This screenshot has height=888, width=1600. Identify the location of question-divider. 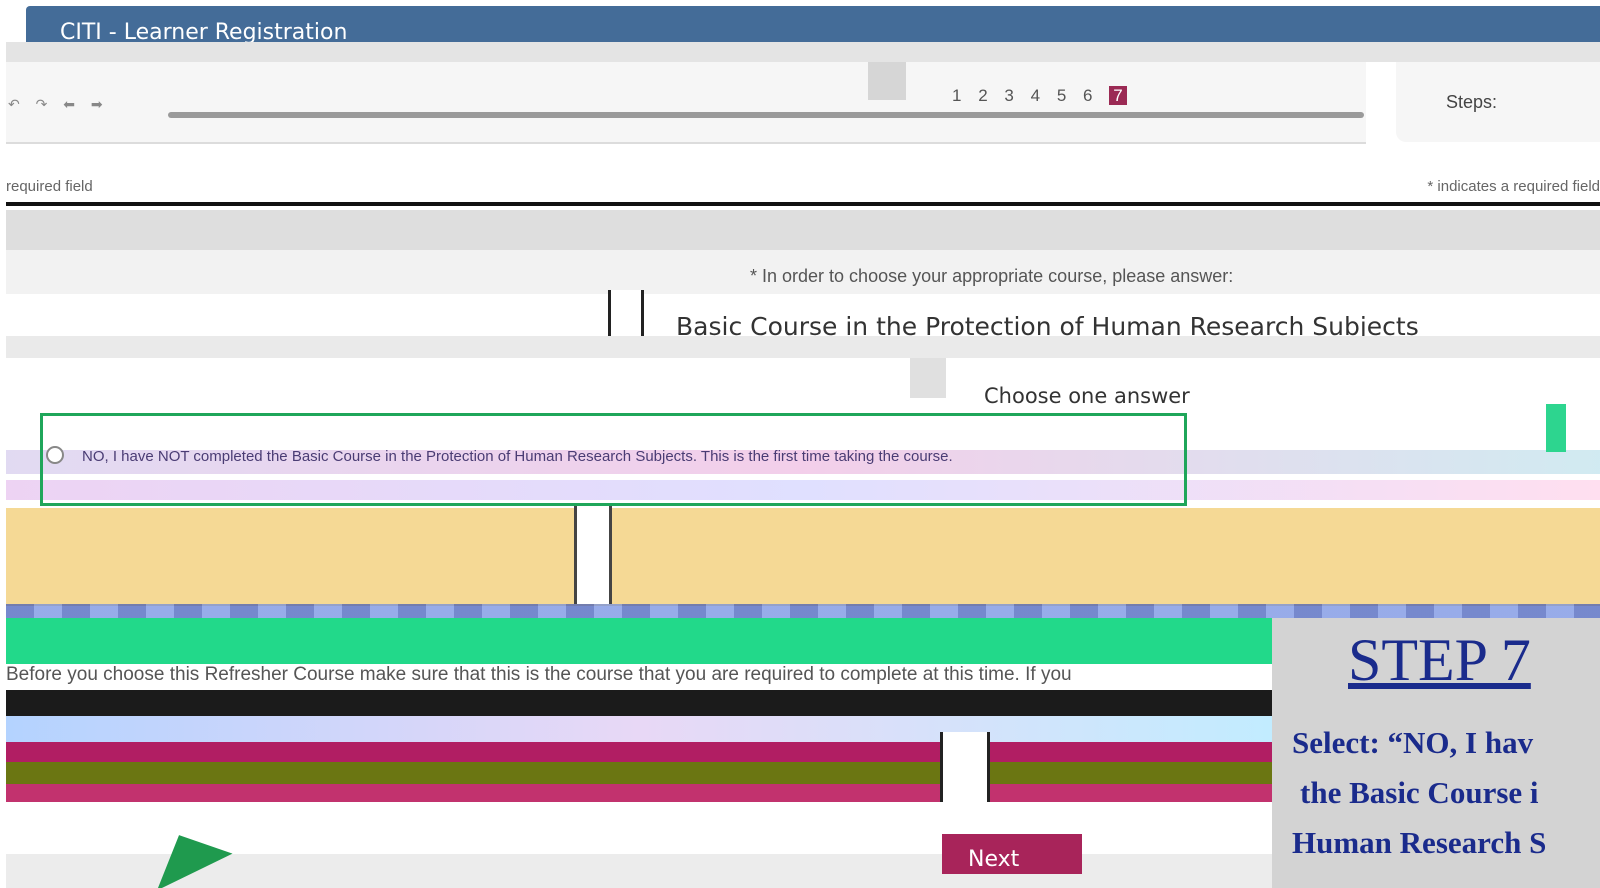
(626, 313).